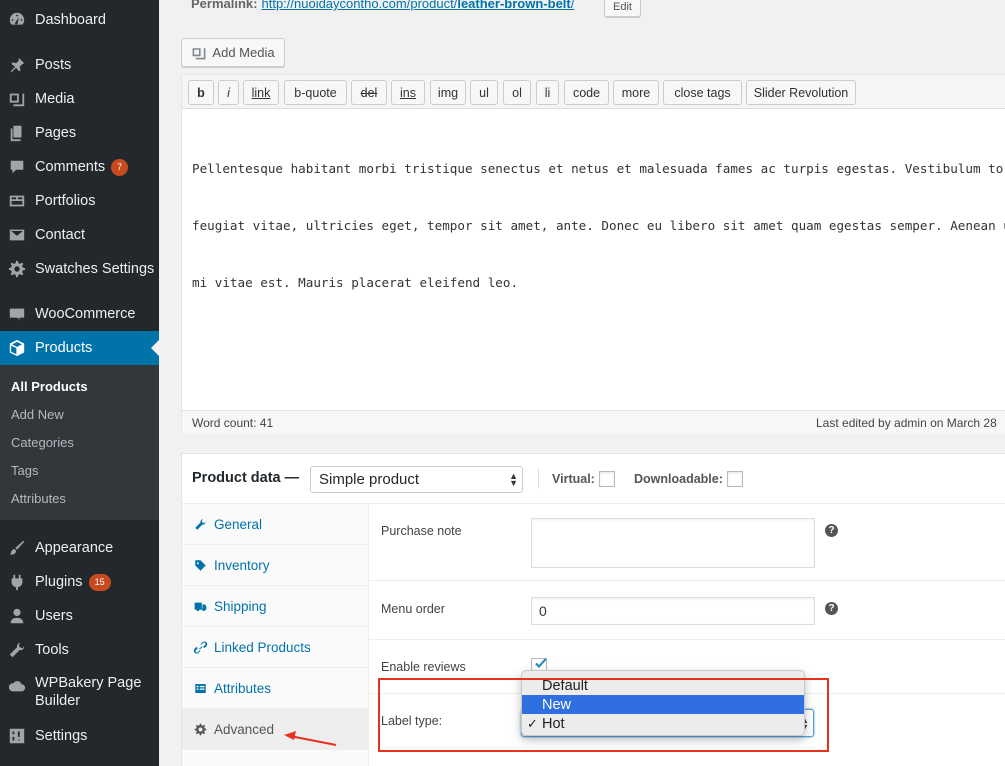  What do you see at coordinates (586, 92) in the screenshot?
I see `qt-code-button: code` at bounding box center [586, 92].